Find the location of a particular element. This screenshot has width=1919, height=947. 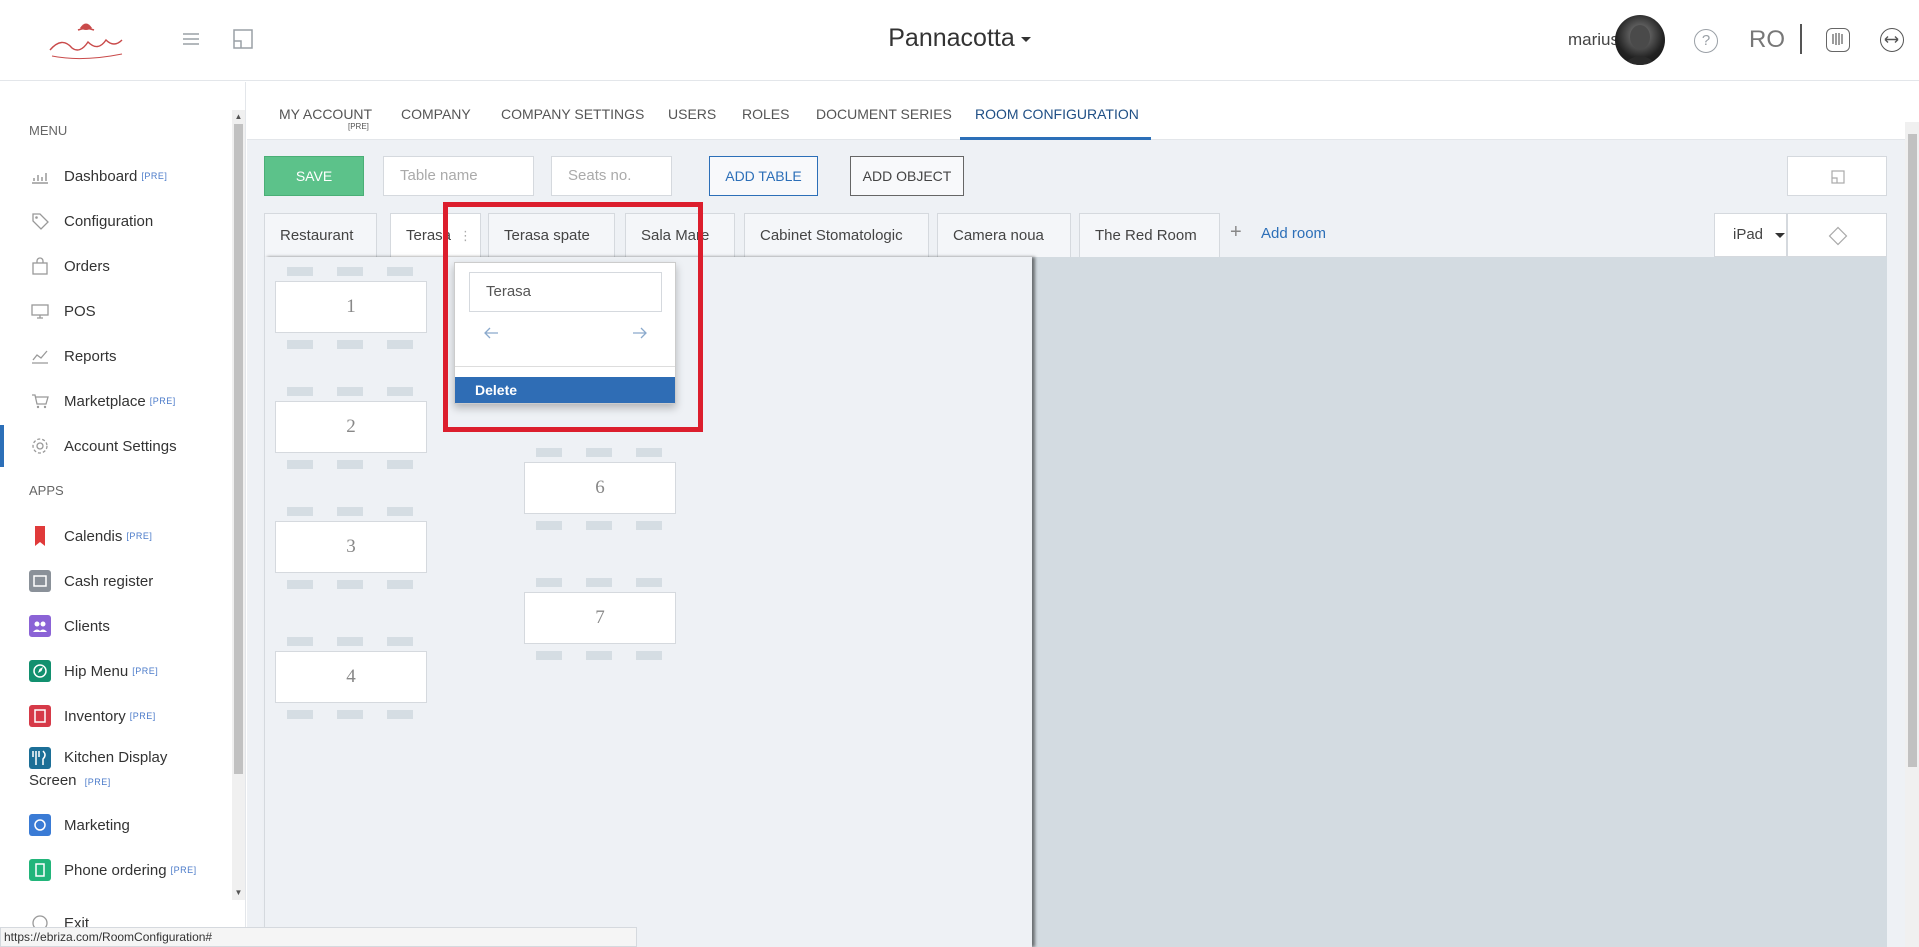

table-6: 6 is located at coordinates (600, 489).